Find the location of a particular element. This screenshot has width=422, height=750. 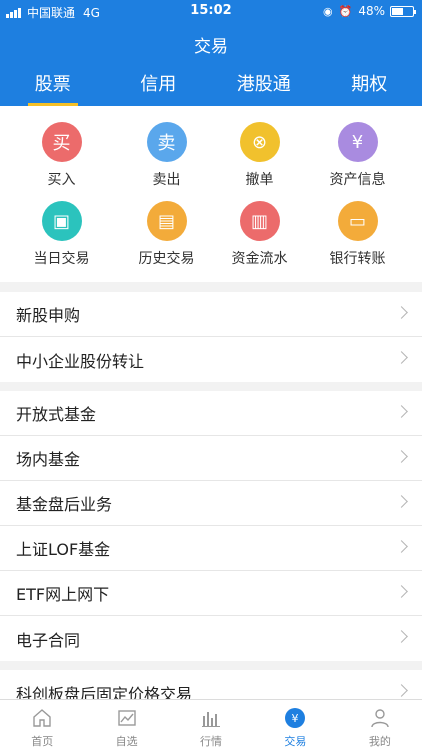

page-title: 交易 is located at coordinates (211, 47).